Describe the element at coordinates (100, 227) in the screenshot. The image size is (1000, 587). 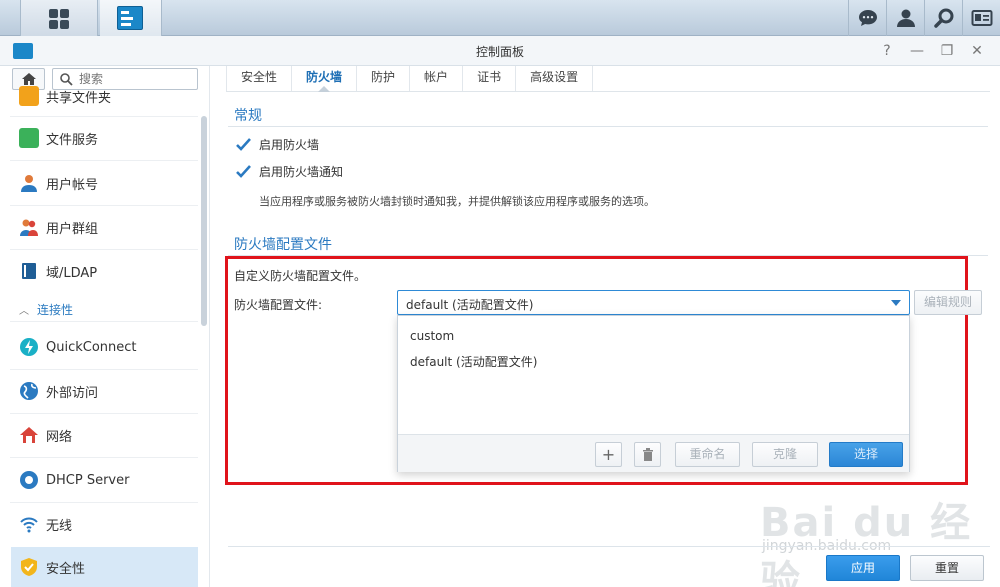
I see `sidebar-item-group: 用户群组` at that location.